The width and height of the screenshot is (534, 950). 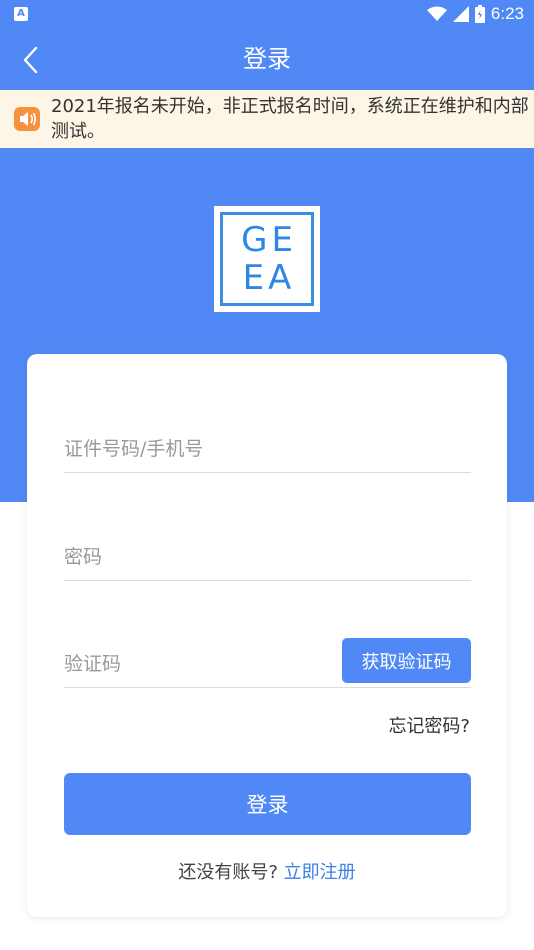 What do you see at coordinates (27, 119) in the screenshot?
I see `speaker-icon` at bounding box center [27, 119].